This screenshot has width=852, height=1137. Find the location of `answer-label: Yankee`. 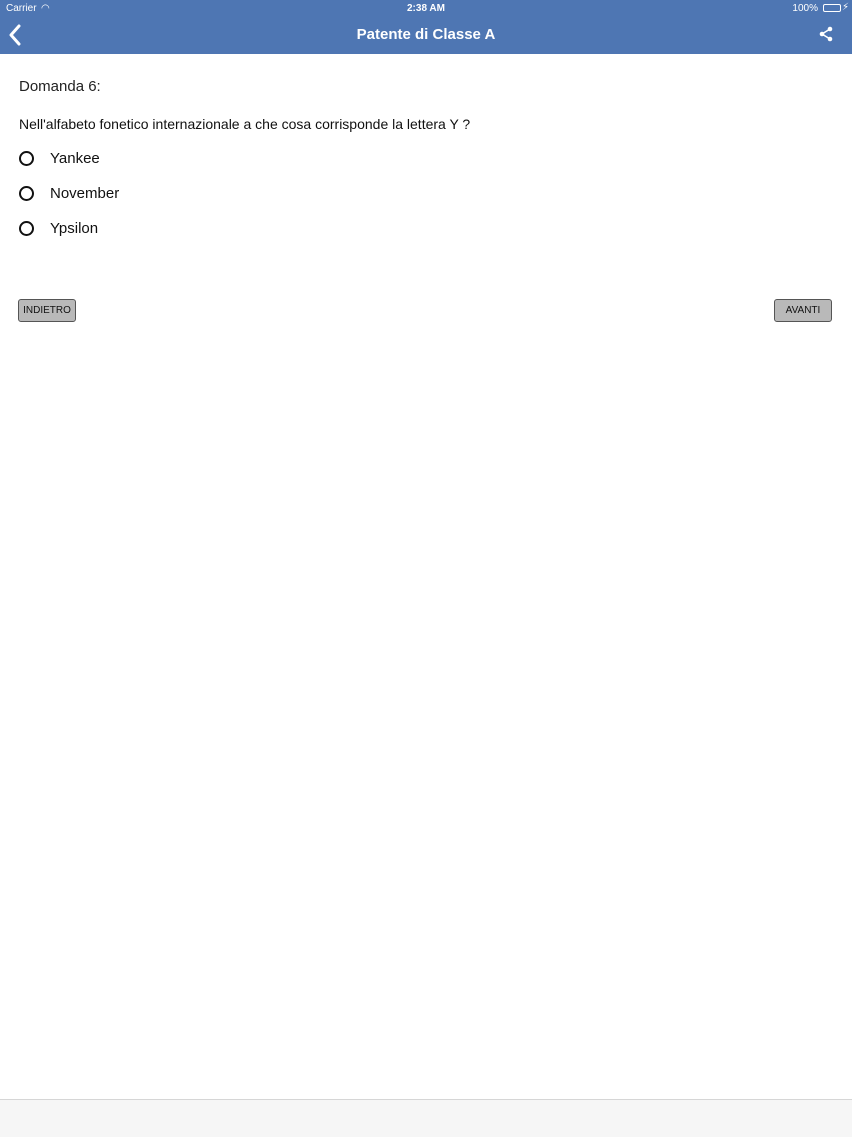

answer-label: Yankee is located at coordinates (75, 158).